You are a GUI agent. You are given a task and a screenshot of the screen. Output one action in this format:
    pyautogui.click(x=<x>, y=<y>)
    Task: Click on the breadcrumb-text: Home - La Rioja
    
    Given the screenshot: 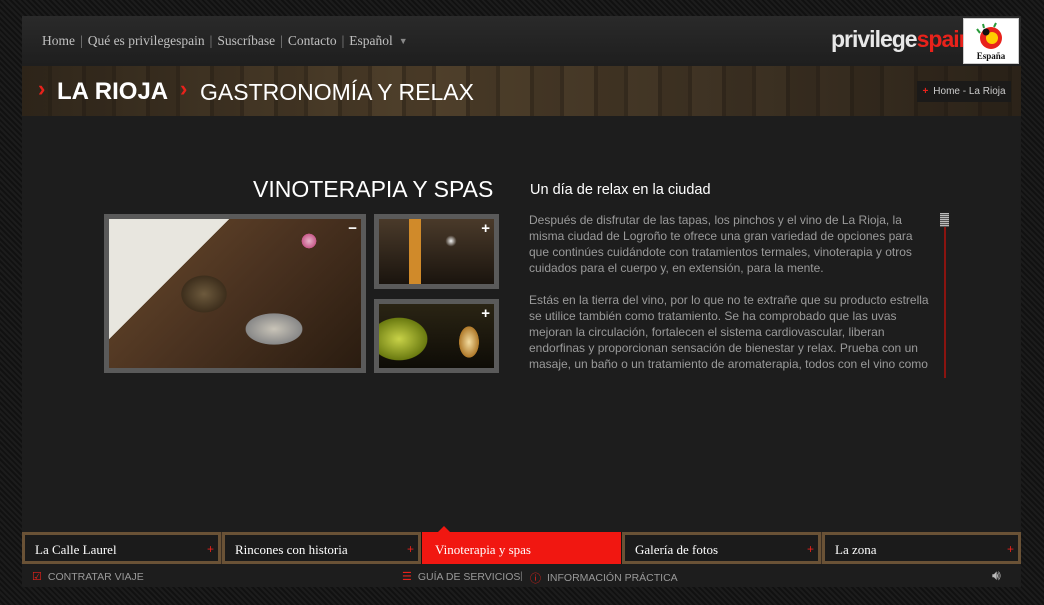 What is the action you would take?
    pyautogui.click(x=969, y=91)
    